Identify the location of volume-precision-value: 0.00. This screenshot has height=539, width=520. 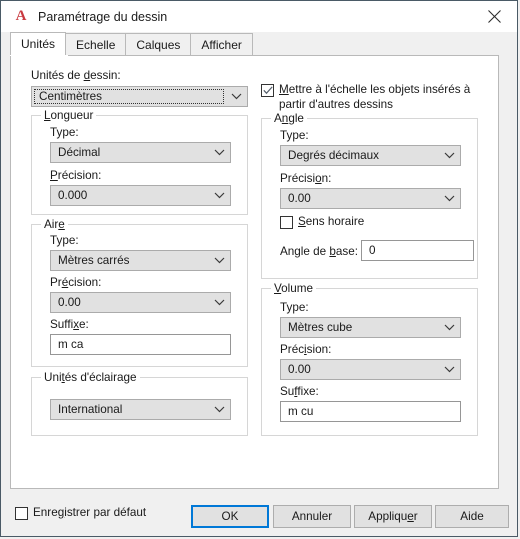
(299, 369).